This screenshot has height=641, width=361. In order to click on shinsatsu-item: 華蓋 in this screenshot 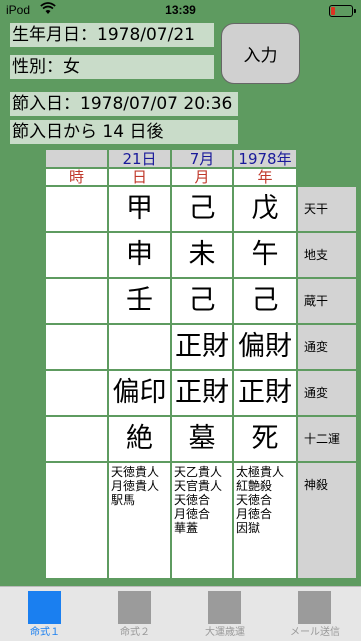, I will do `click(186, 528)`.